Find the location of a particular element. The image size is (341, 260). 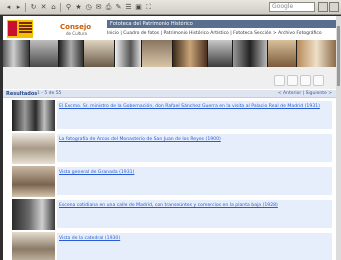

results-pager: < Anterior | Siguiente > is located at coordinates (305, 94).